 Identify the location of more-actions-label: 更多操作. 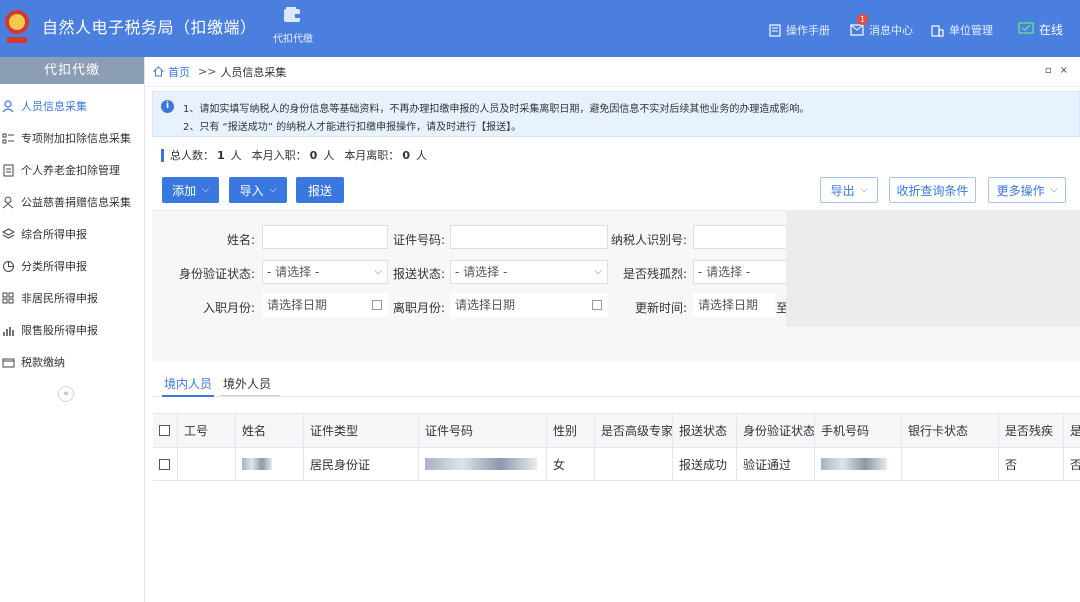
(1020, 190).